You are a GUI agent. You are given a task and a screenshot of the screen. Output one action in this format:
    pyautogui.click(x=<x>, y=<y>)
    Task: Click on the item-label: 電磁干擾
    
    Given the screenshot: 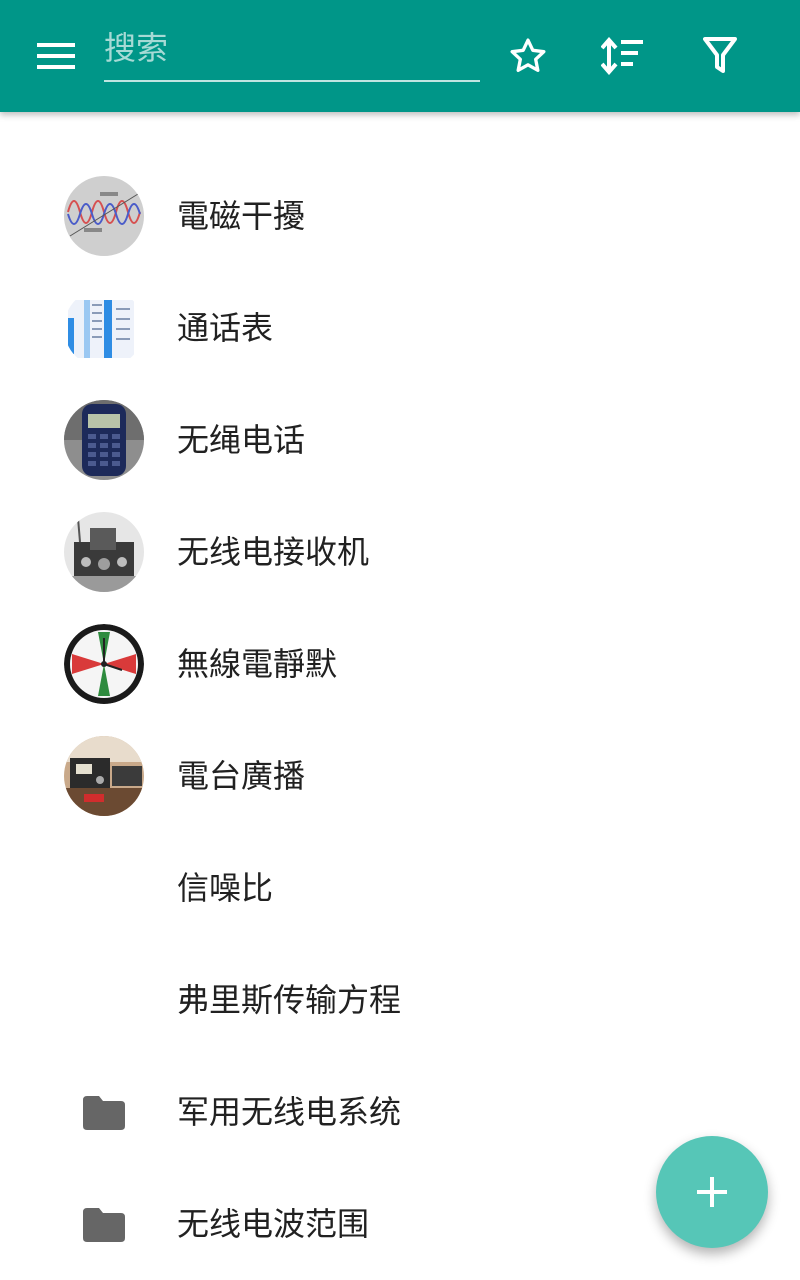 What is the action you would take?
    pyautogui.click(x=241, y=216)
    